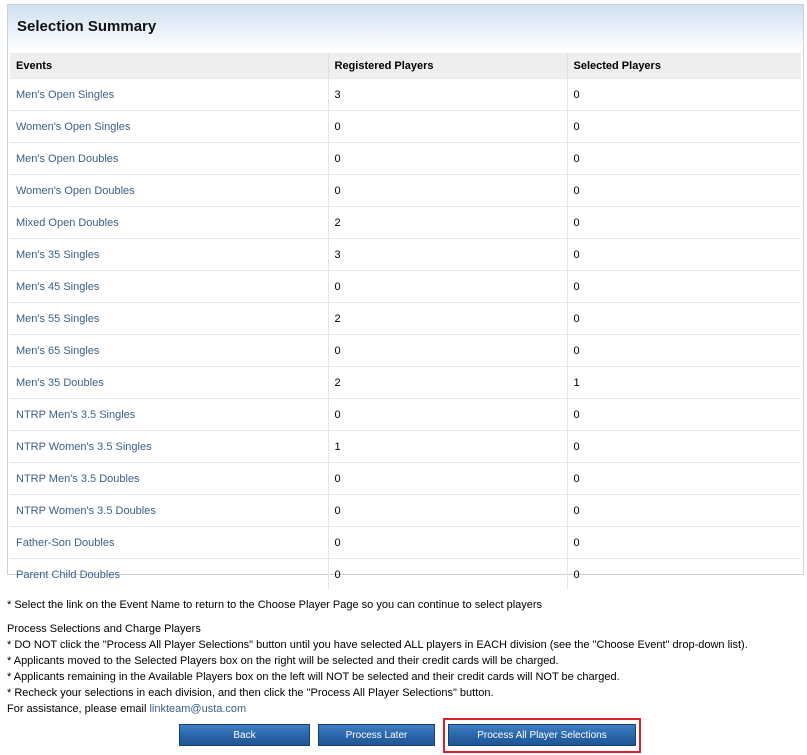 This screenshot has width=807, height=755. I want to click on registered-players-cell: 1, so click(448, 446).